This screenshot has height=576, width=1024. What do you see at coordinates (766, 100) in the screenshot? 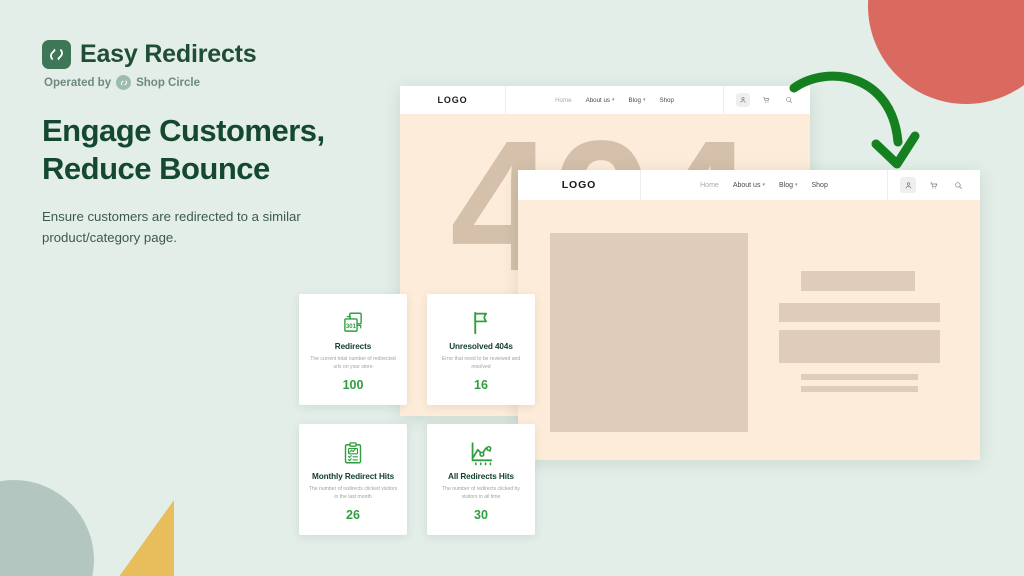
I see `cart-icon` at bounding box center [766, 100].